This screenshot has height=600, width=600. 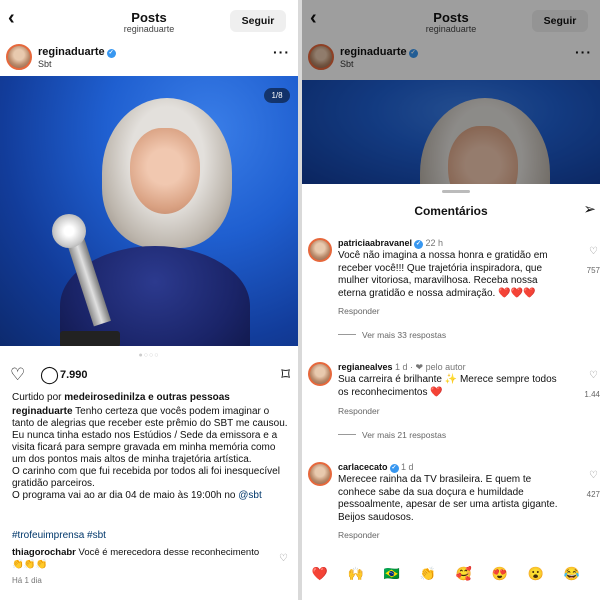 What do you see at coordinates (404, 335) in the screenshot?
I see `view-replies-button: Ver mais 33 respostas` at bounding box center [404, 335].